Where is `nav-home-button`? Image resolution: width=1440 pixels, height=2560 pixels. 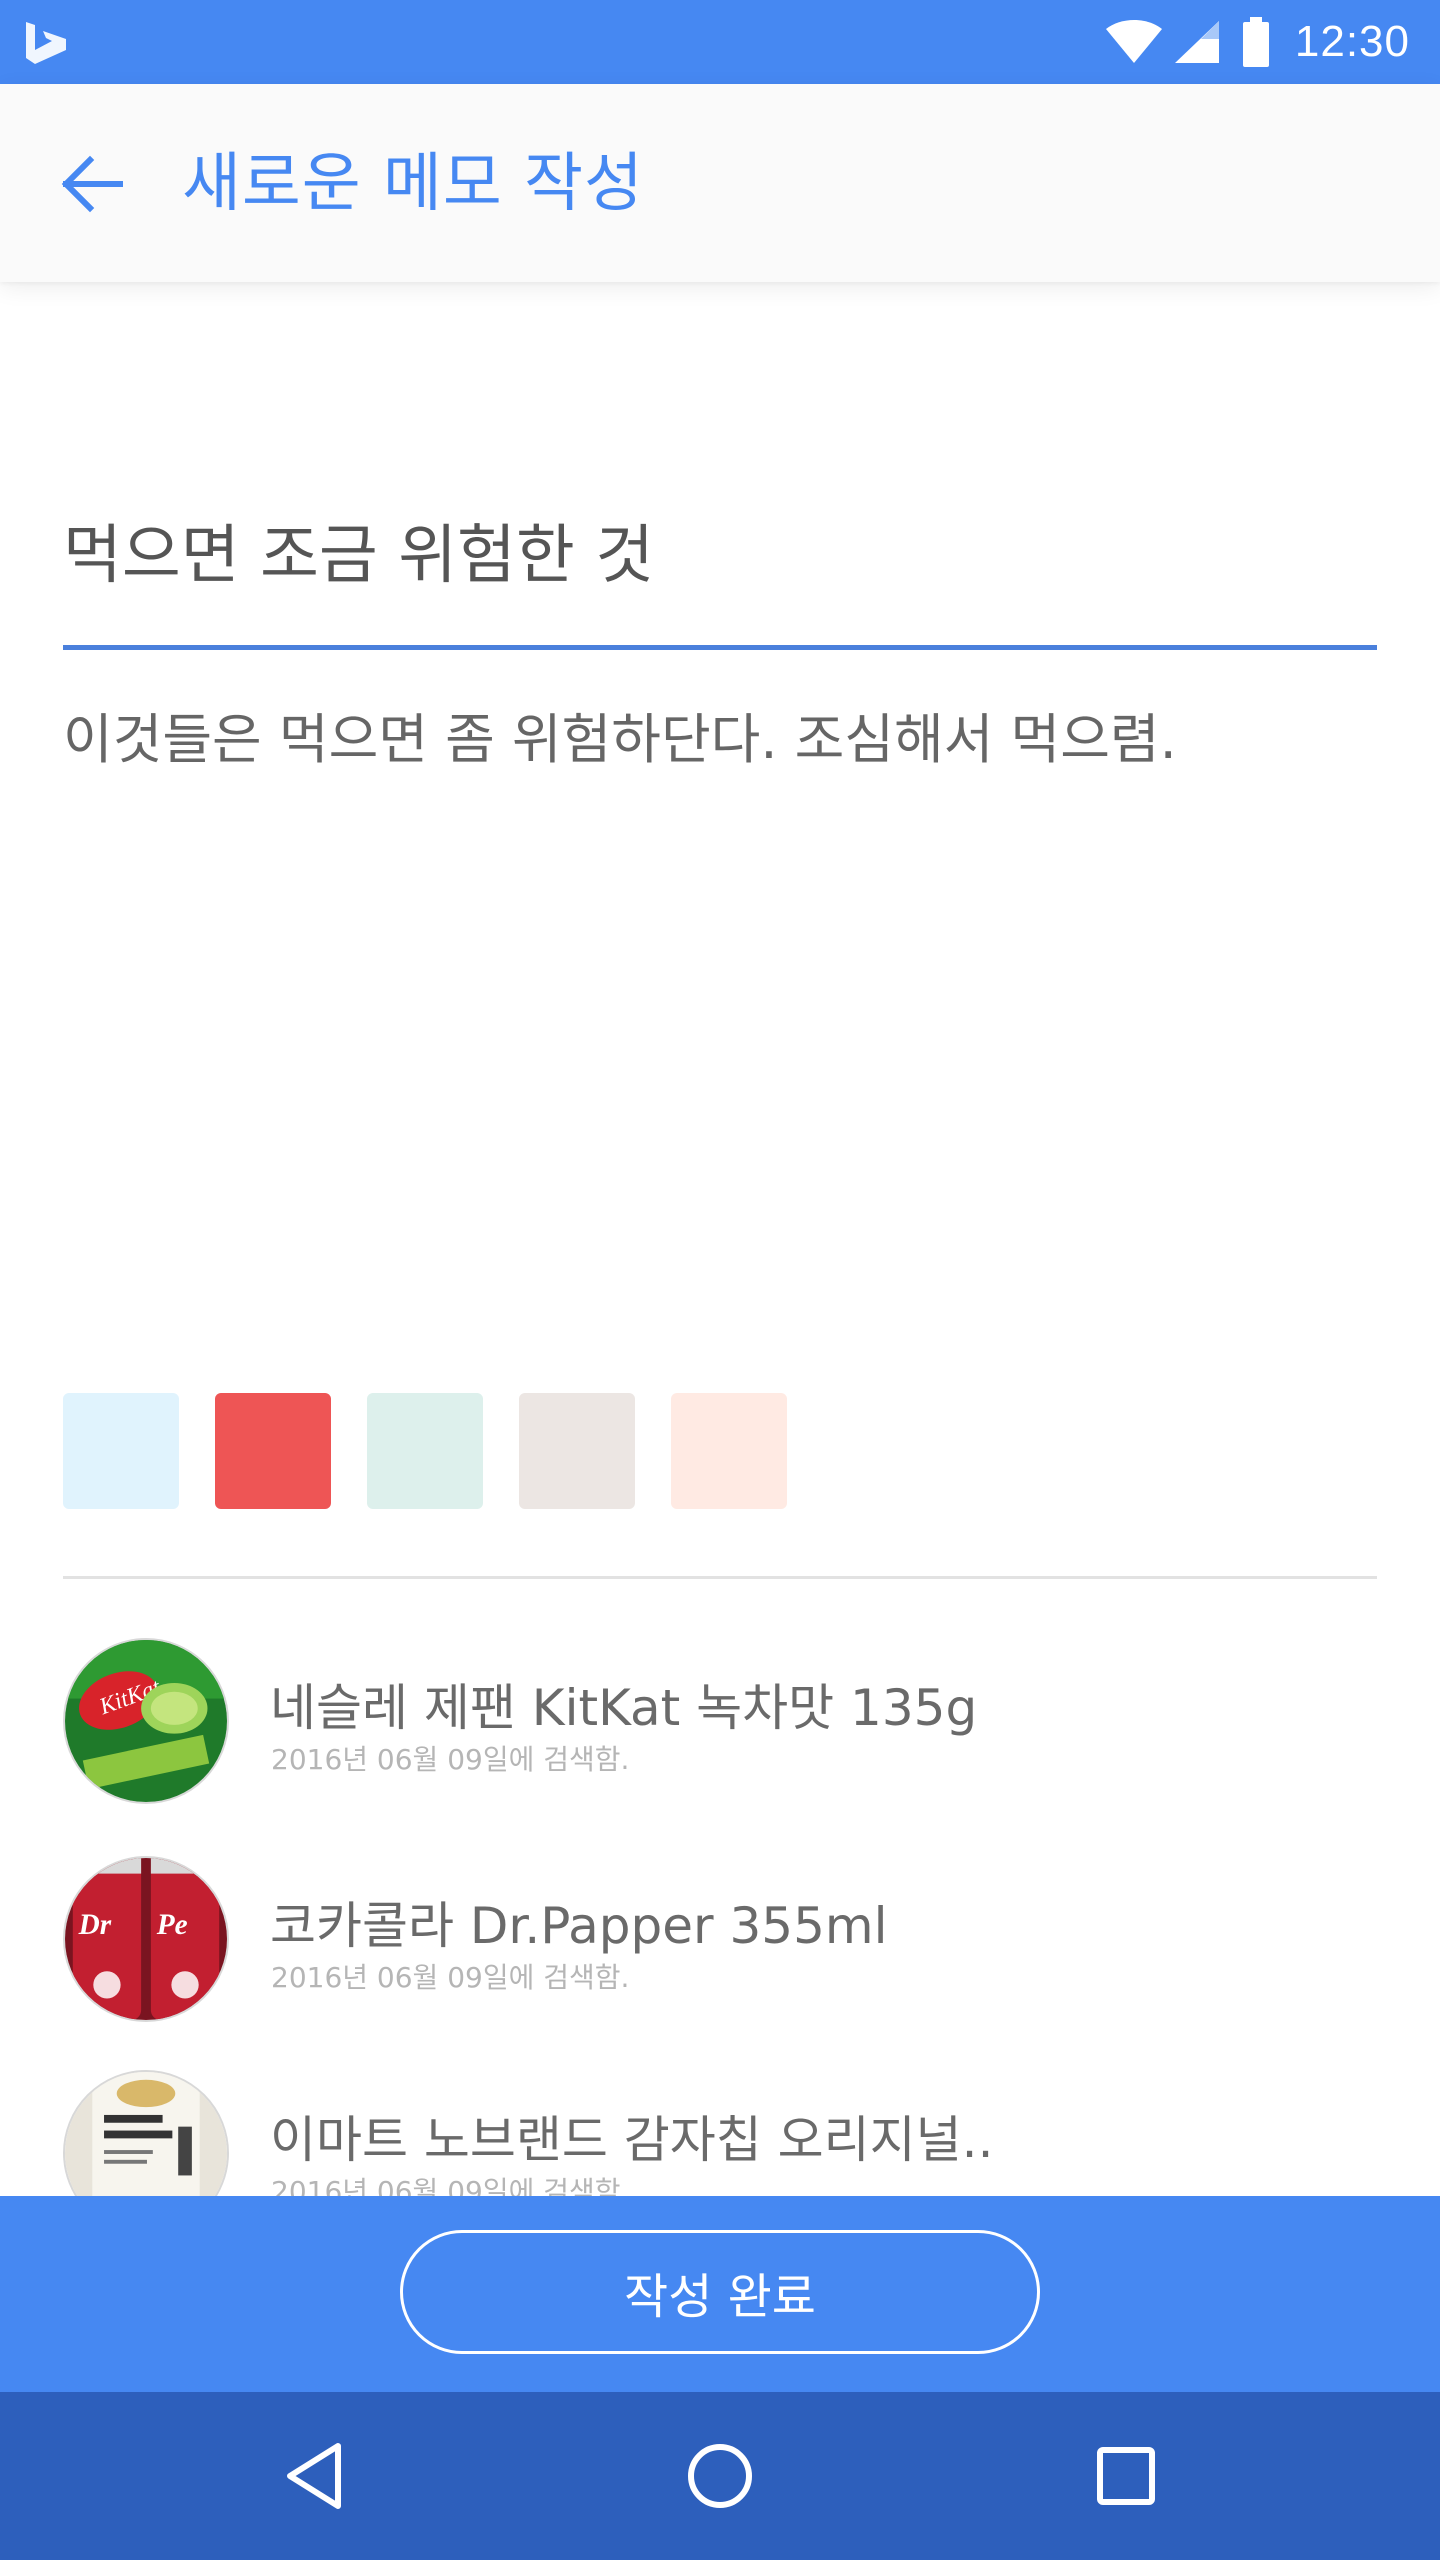 nav-home-button is located at coordinates (720, 2476).